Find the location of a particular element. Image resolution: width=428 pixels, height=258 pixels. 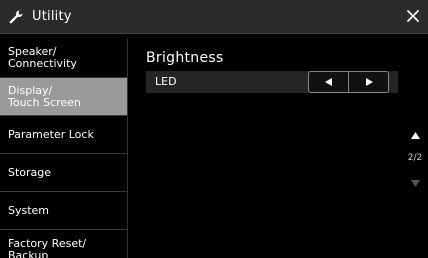

value-stepper is located at coordinates (348, 82).